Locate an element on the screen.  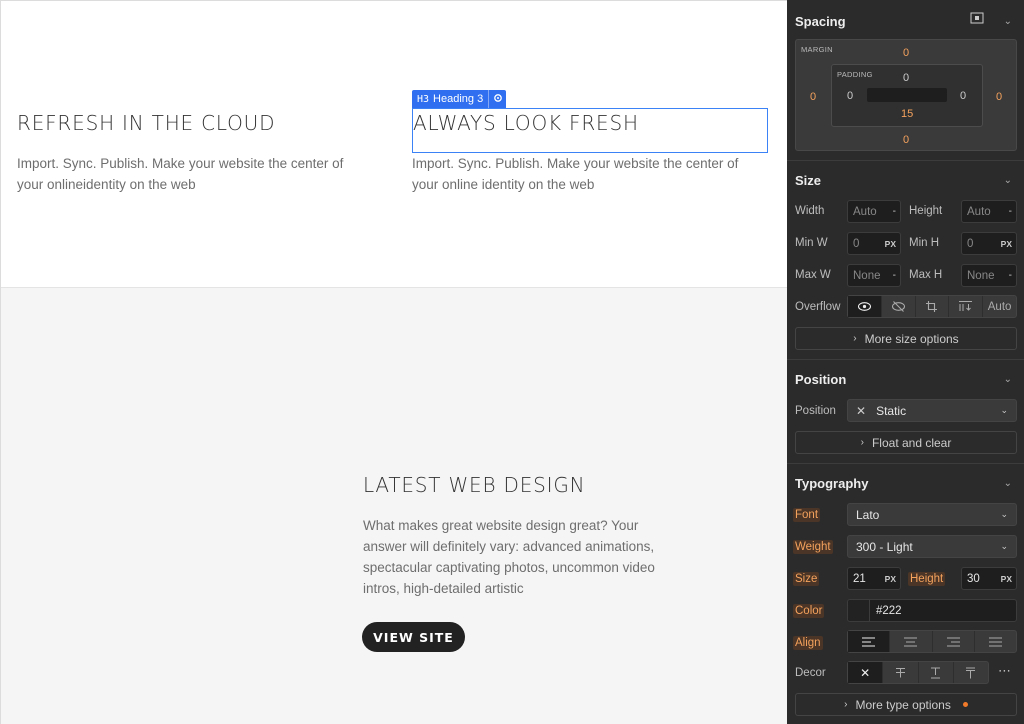
overflow-hidden-eye-off-icon is located at coordinates (899, 306).